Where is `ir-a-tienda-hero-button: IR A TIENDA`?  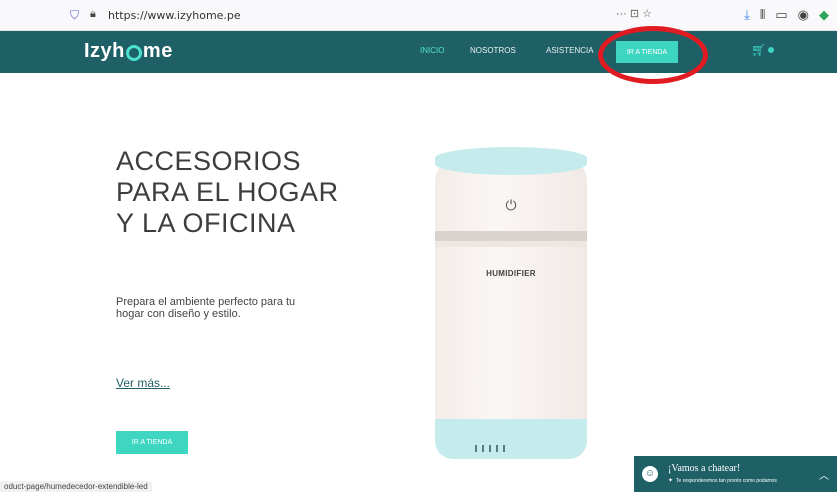
ir-a-tienda-hero-button: IR A TIENDA is located at coordinates (152, 442).